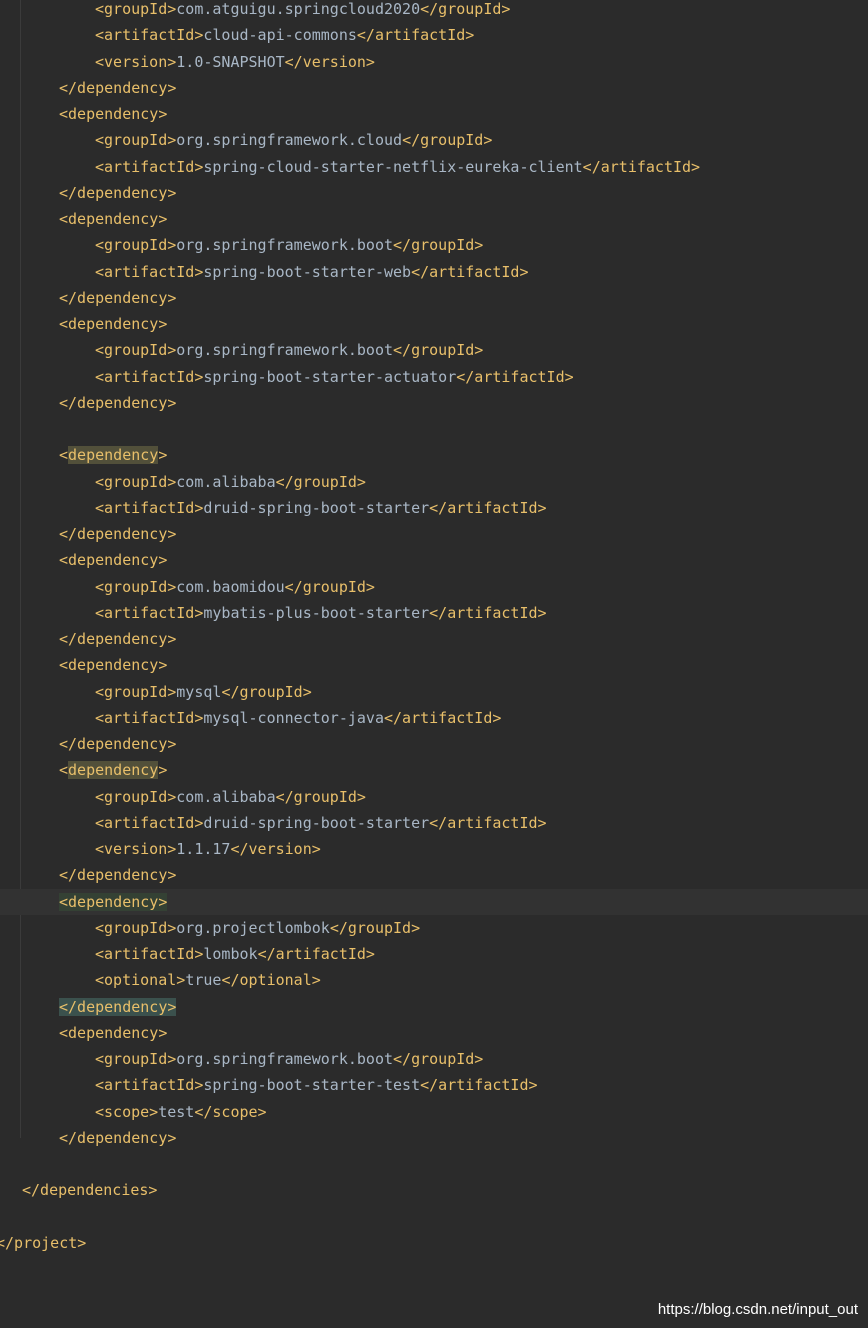 The height and width of the screenshot is (1328, 868). What do you see at coordinates (258, 927) in the screenshot?
I see `code-text: <groupId>org.projectlombok</groupId>` at bounding box center [258, 927].